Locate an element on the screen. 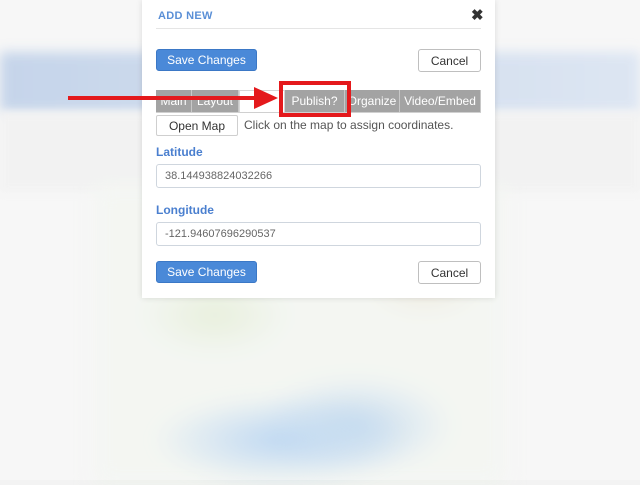  cancel-button-bottom: Cancel is located at coordinates (449, 272).